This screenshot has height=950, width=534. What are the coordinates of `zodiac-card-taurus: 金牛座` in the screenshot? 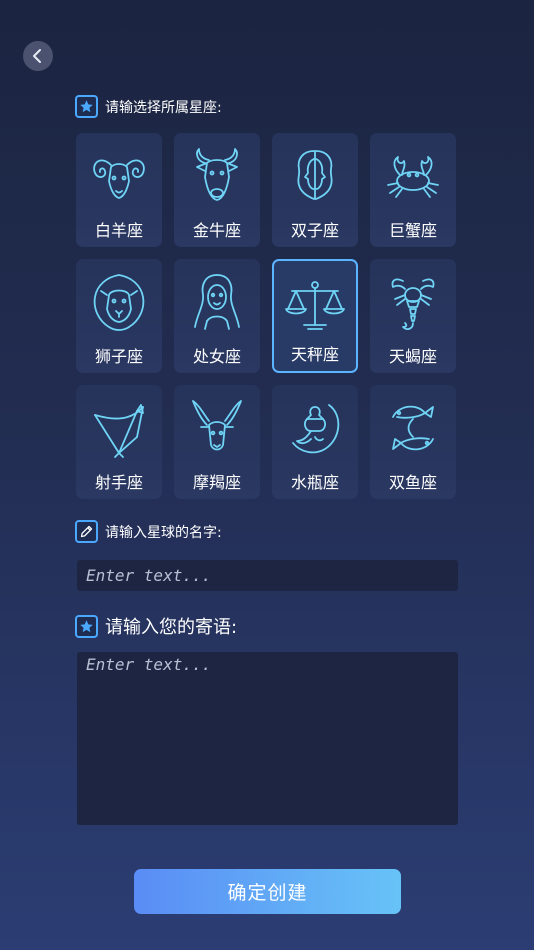 It's located at (217, 190).